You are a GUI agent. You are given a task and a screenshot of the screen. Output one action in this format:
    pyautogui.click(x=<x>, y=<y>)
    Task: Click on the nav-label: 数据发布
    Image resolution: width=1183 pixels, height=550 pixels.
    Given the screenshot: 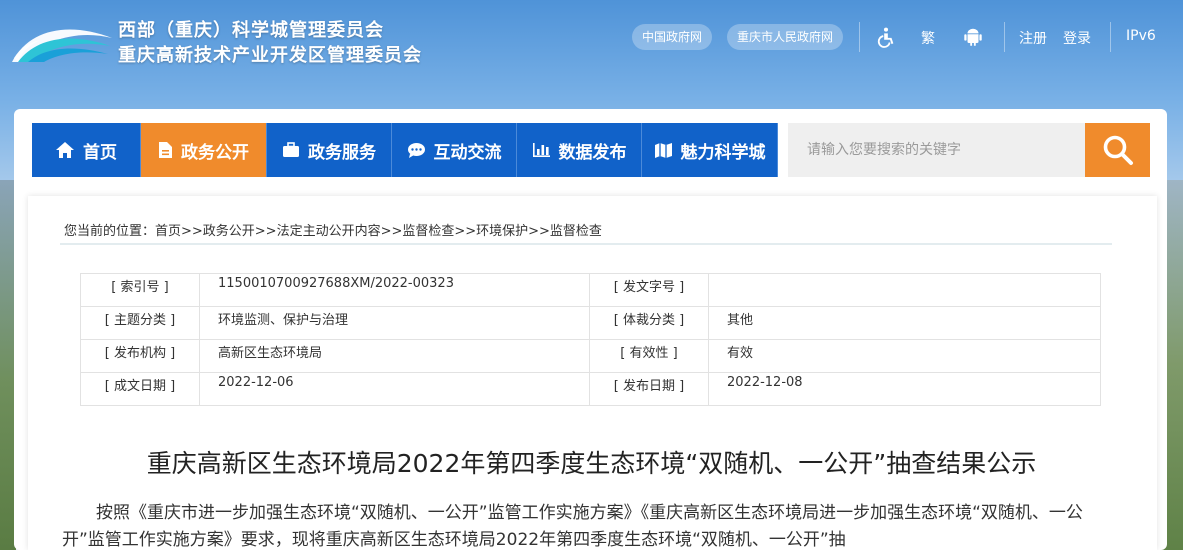 What is the action you would take?
    pyautogui.click(x=592, y=152)
    